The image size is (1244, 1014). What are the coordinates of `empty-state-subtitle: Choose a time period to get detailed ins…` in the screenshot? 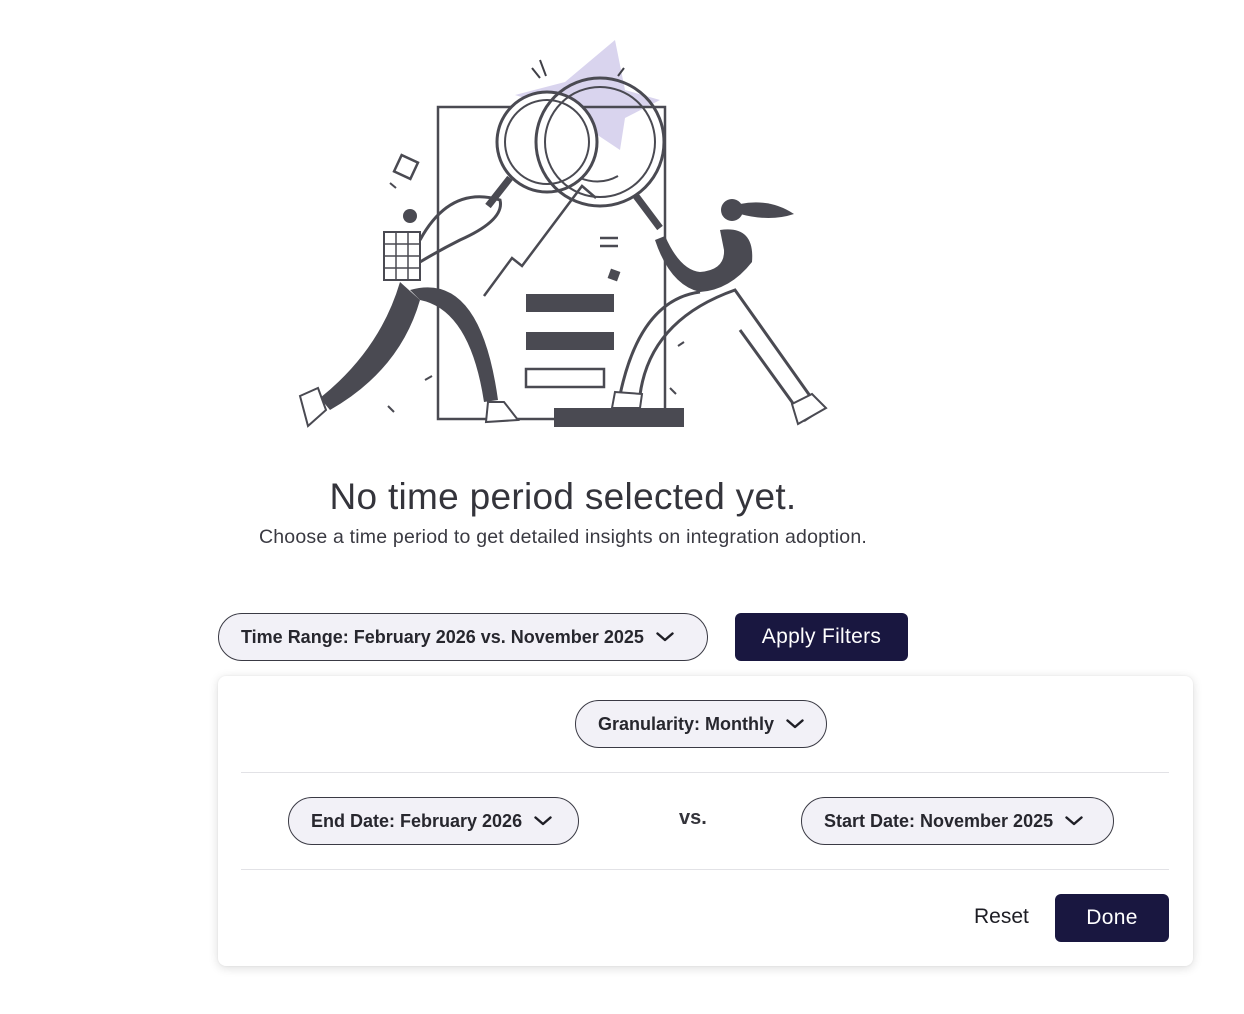 It's located at (563, 537).